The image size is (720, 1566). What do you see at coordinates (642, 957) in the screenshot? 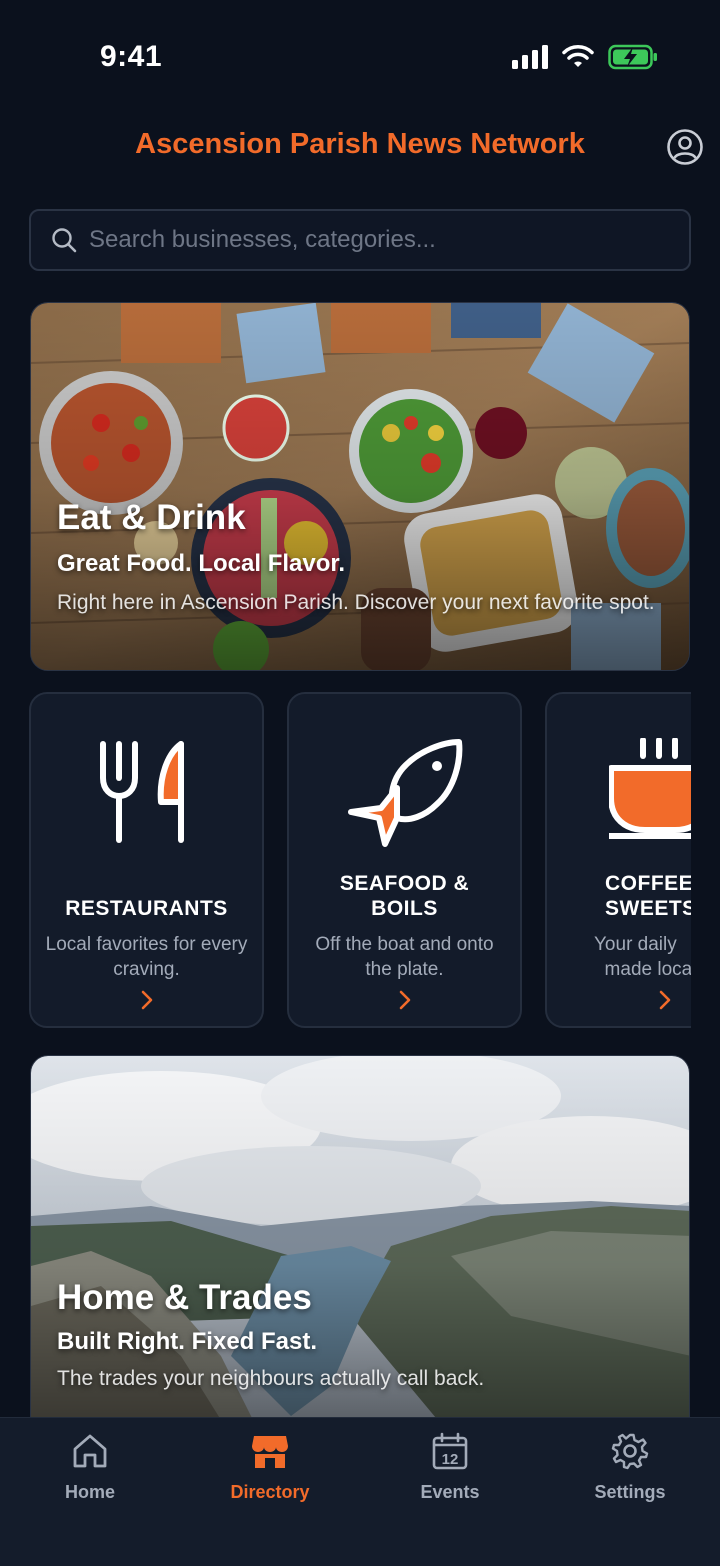
I see `category-description: Your daily made local.` at bounding box center [642, 957].